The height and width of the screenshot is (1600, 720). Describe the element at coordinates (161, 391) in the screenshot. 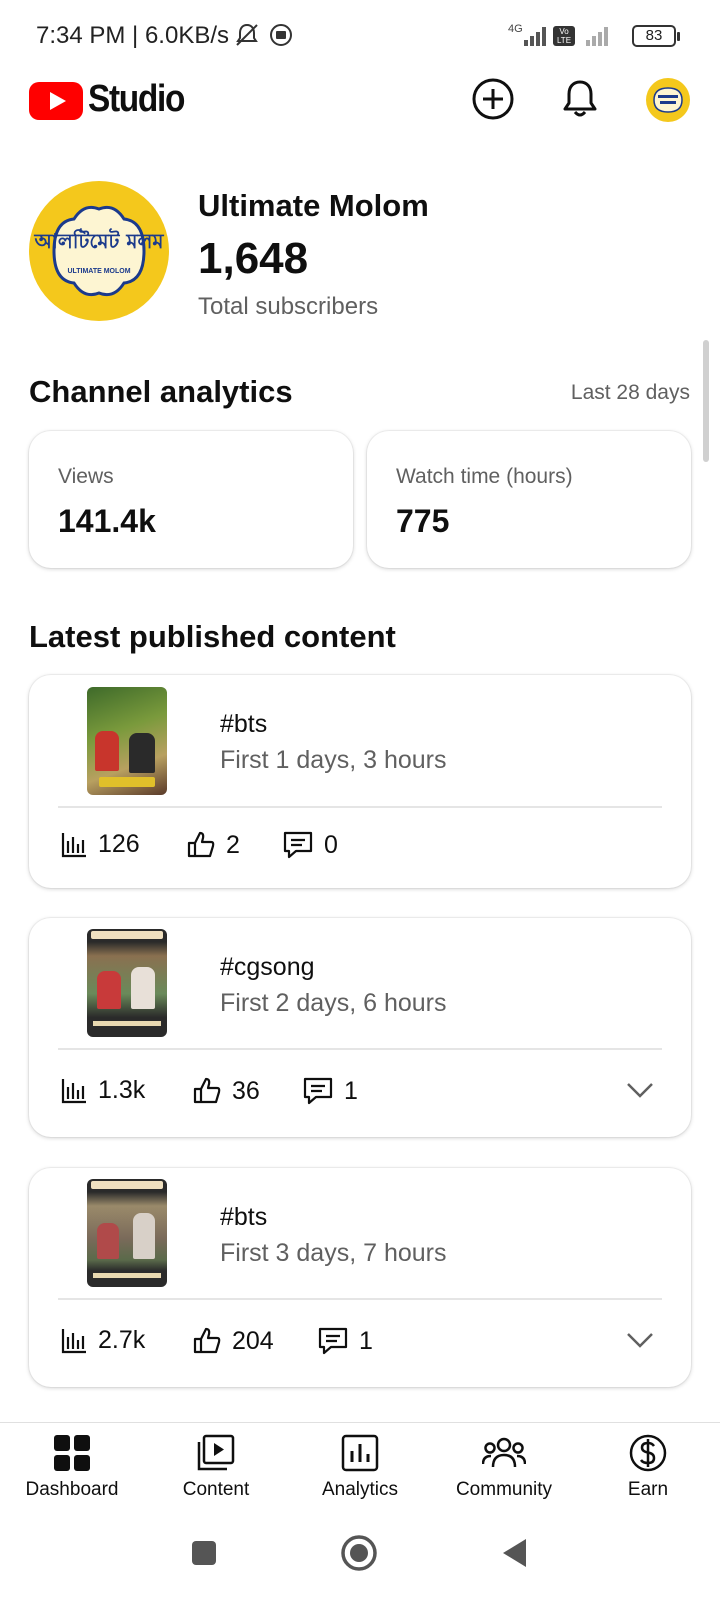

I see `analytics-title: Channel analytics` at that location.